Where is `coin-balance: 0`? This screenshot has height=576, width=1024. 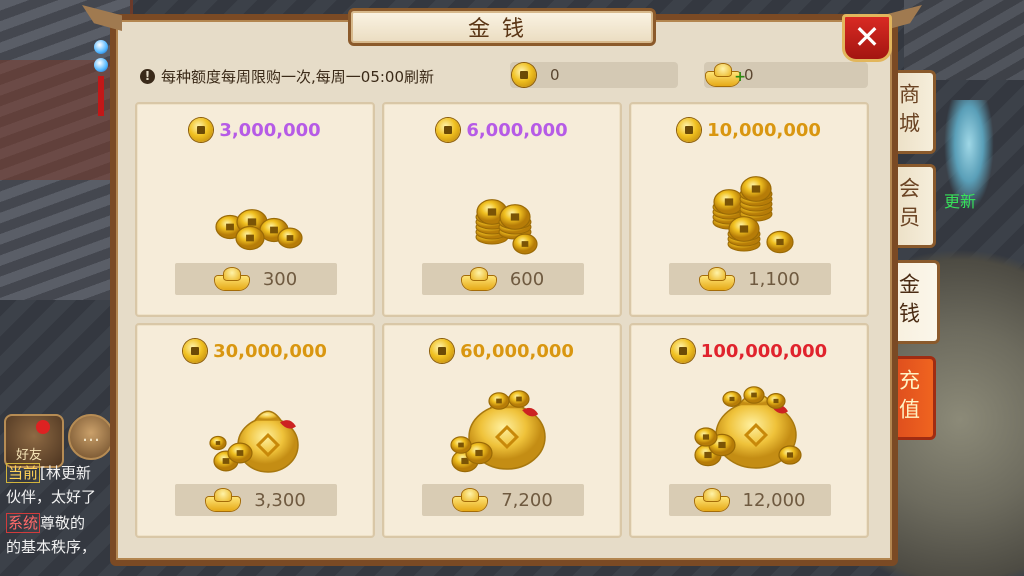 coin-balance: 0 is located at coordinates (594, 75).